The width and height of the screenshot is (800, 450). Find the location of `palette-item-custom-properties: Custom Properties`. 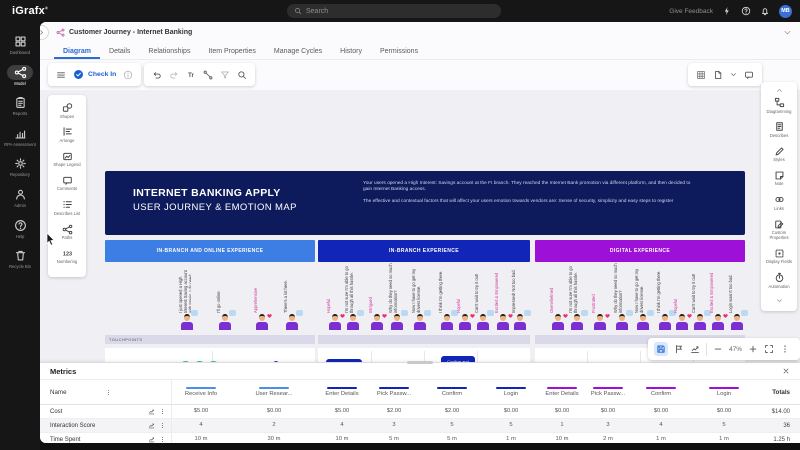

palette-item-custom-properties: Custom Properties is located at coordinates (779, 230).